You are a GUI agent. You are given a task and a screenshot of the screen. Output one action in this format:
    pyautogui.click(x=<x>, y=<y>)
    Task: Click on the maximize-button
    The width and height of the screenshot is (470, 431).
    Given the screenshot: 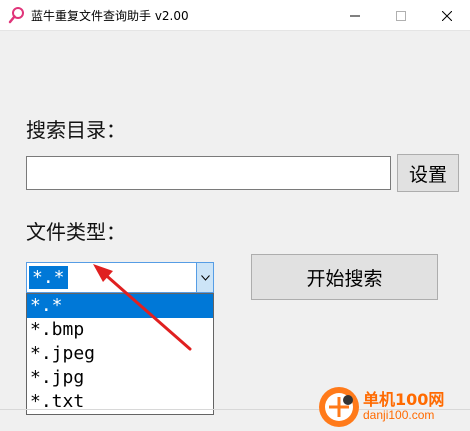 What is the action you would take?
    pyautogui.click(x=401, y=15)
    